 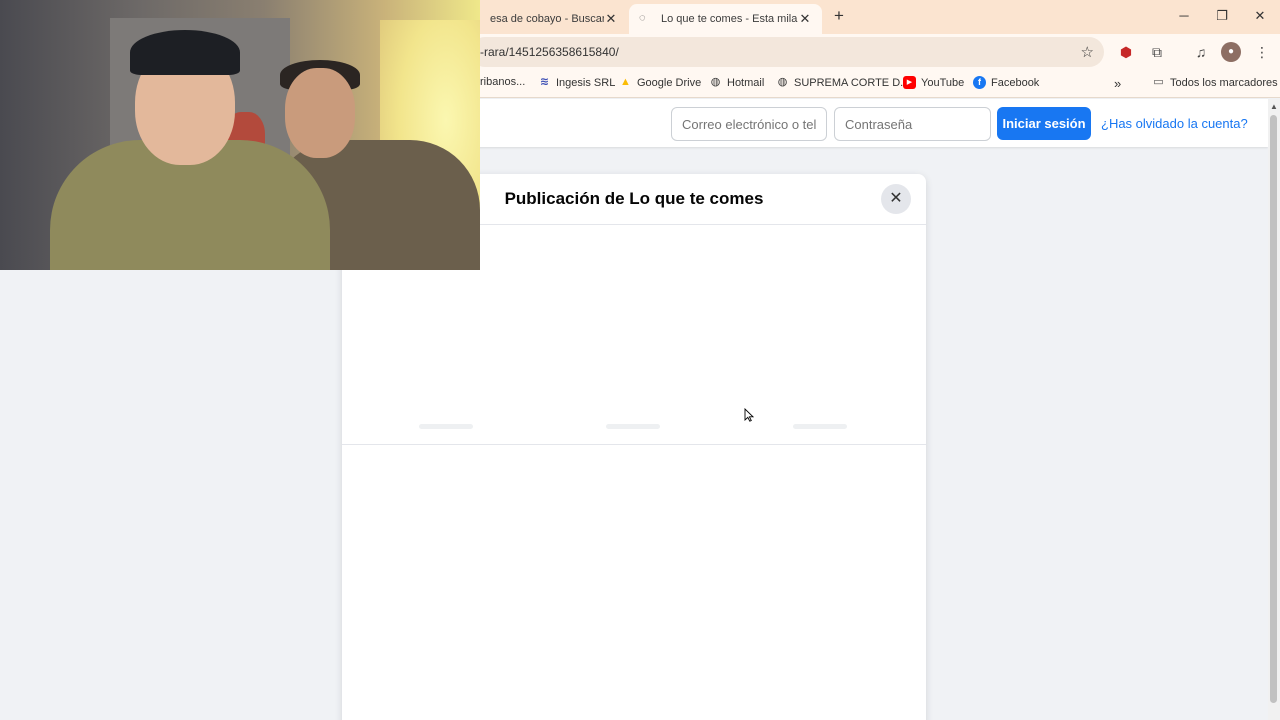 I want to click on folder-icon: ▭, so click(x=1158, y=82).